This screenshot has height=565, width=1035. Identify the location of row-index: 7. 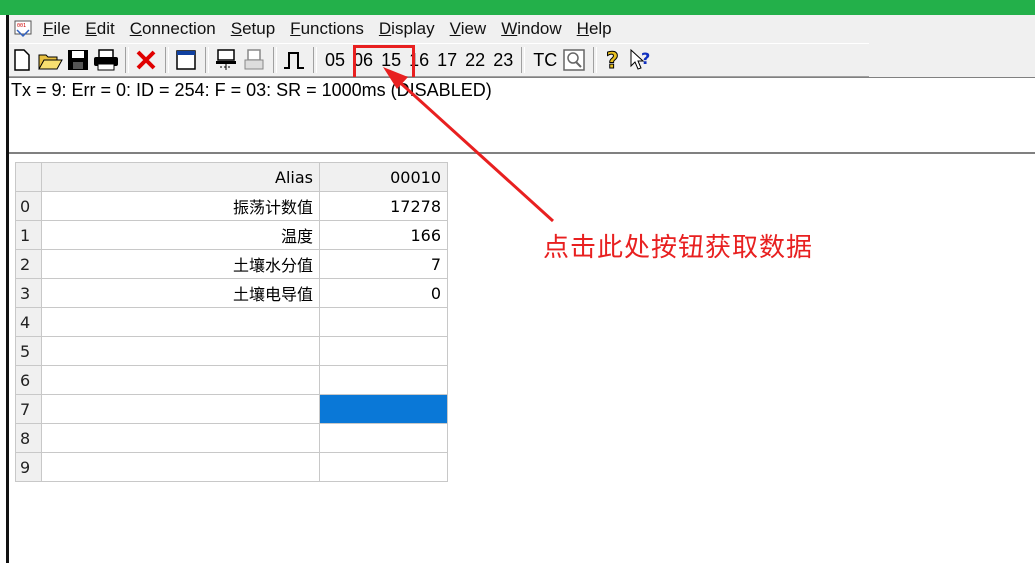
(28, 409).